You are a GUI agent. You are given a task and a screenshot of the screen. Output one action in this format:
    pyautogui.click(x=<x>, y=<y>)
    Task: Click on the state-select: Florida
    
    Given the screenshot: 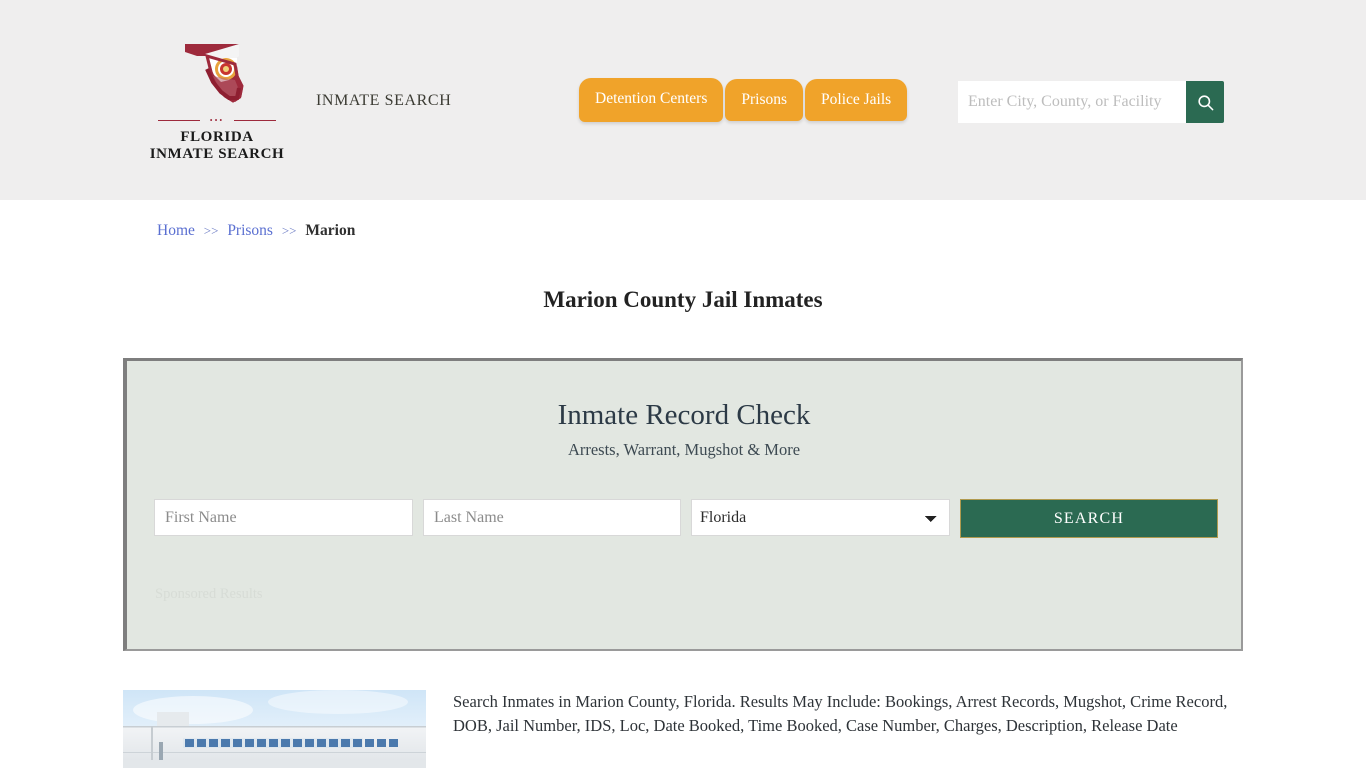 What is the action you would take?
    pyautogui.click(x=820, y=517)
    